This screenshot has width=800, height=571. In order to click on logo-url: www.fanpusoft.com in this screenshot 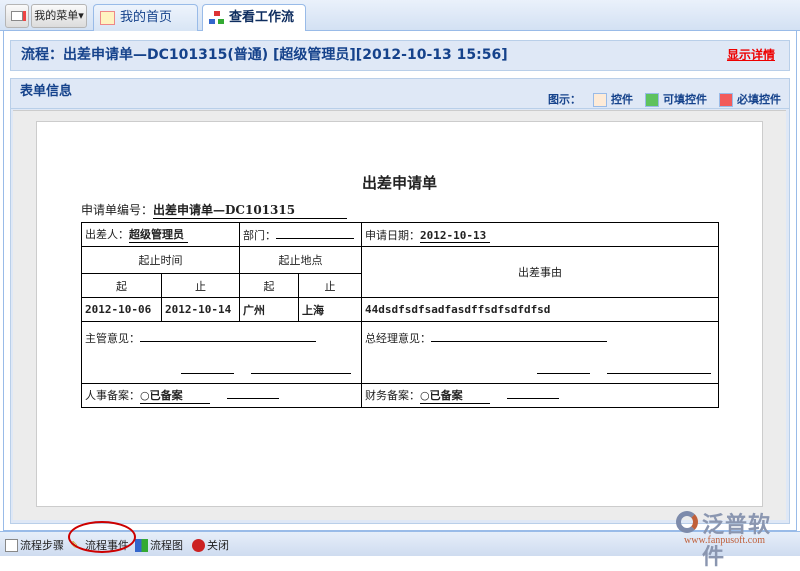, I will do `click(725, 540)`.